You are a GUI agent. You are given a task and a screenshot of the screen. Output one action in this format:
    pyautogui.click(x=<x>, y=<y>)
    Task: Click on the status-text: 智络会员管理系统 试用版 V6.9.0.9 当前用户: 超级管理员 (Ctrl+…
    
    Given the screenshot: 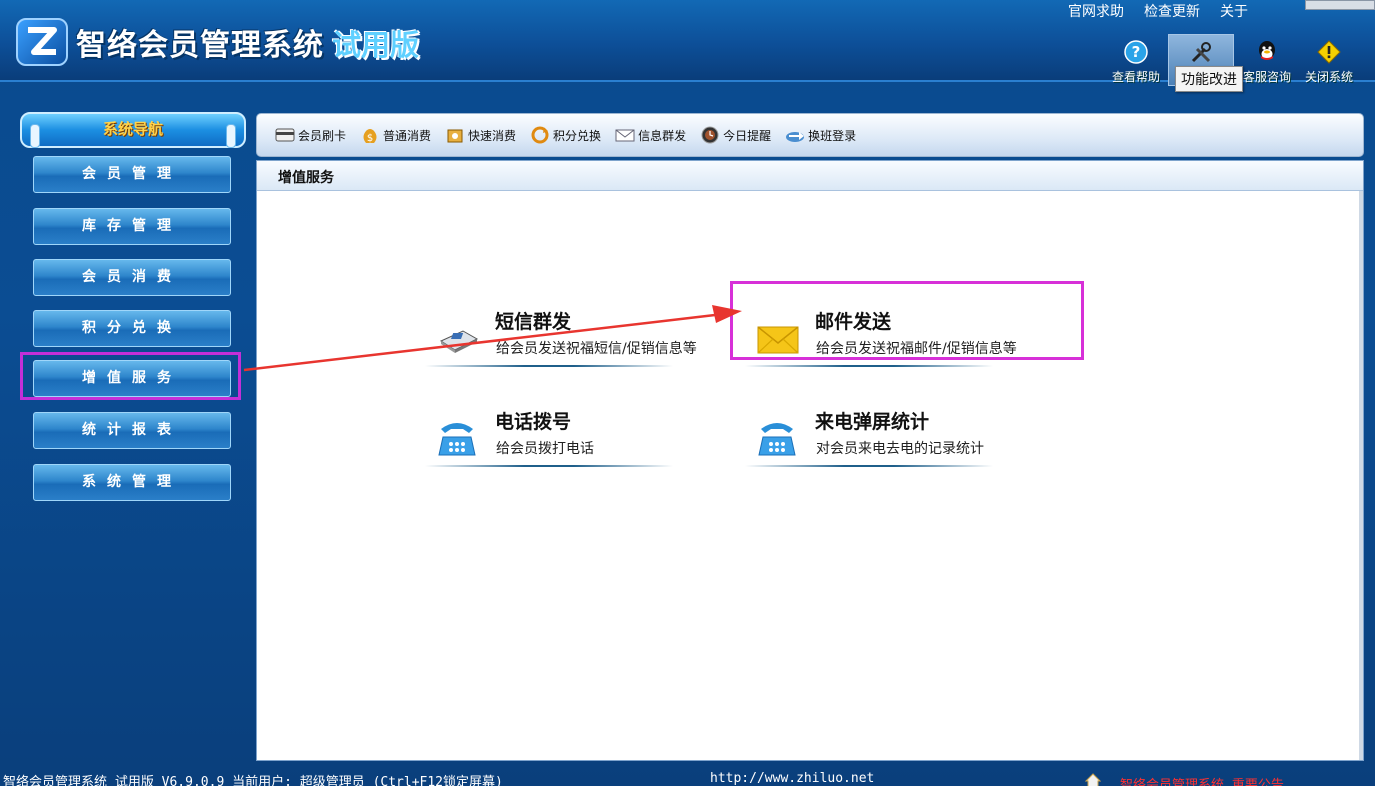 What is the action you would take?
    pyautogui.click(x=253, y=780)
    